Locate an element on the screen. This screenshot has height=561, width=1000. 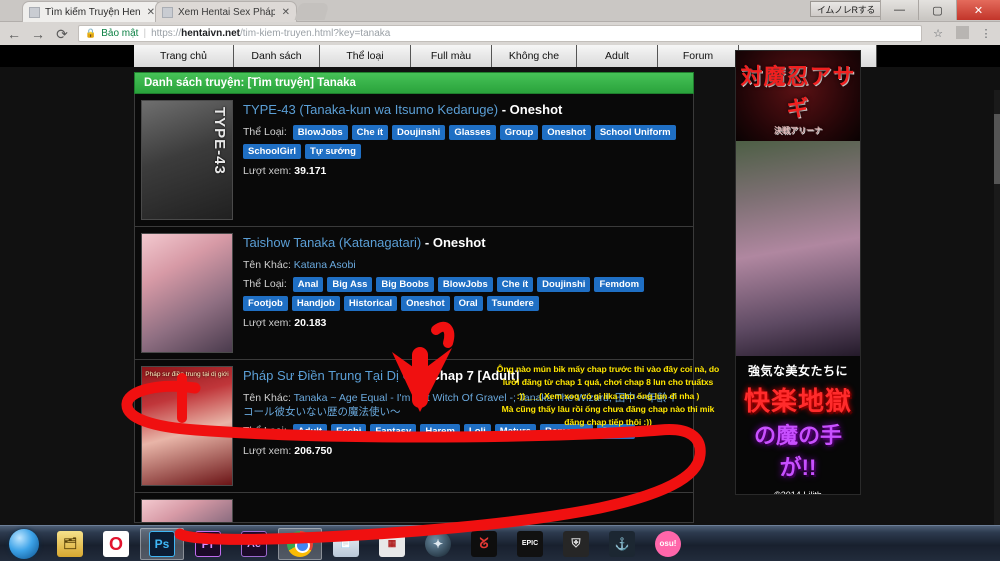
genre-tag: Tsundere is located at coordinates (512, 303).